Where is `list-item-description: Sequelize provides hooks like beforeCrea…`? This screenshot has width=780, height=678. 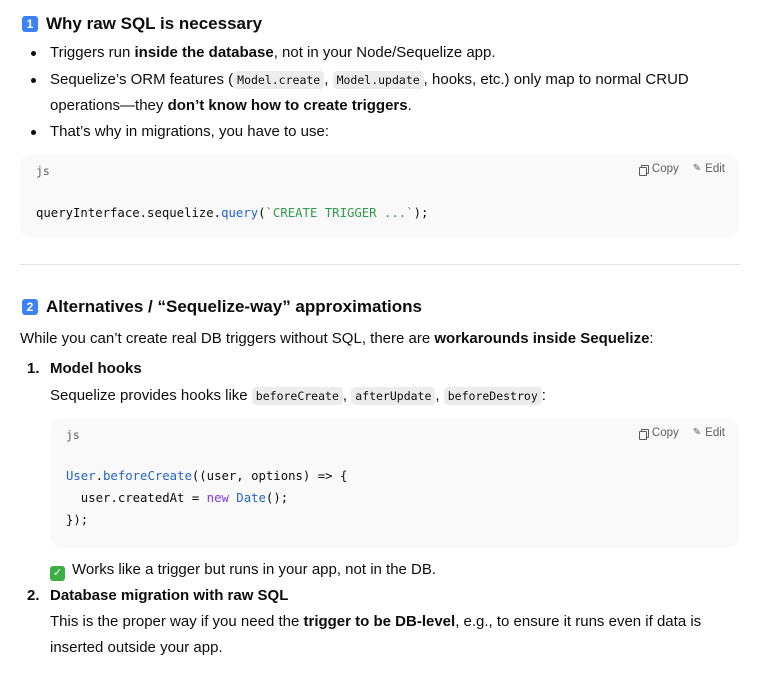 list-item-description: Sequelize provides hooks like beforeCrea… is located at coordinates (298, 396).